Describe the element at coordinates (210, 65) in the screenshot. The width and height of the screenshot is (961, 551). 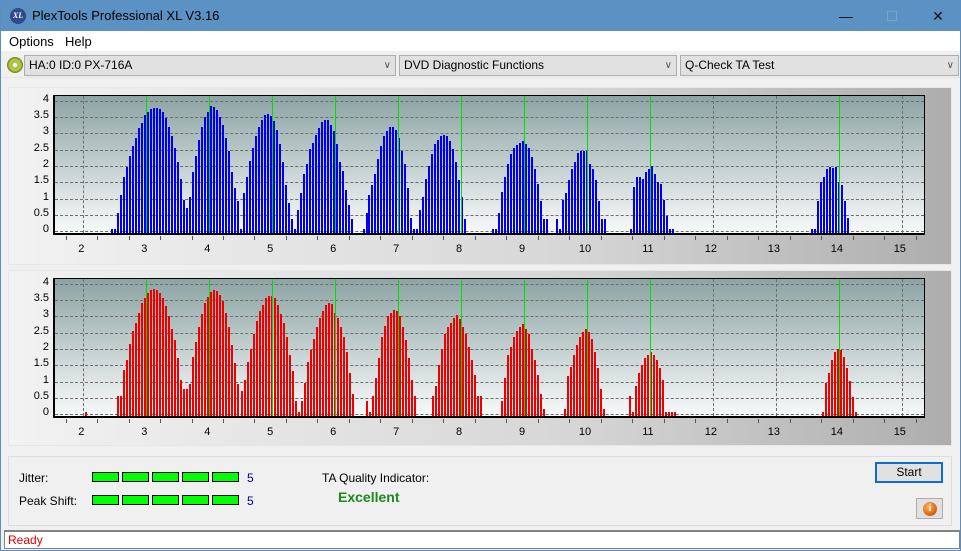
I see `drive-select: HA:0 ID:0 PX-716A ∨` at that location.